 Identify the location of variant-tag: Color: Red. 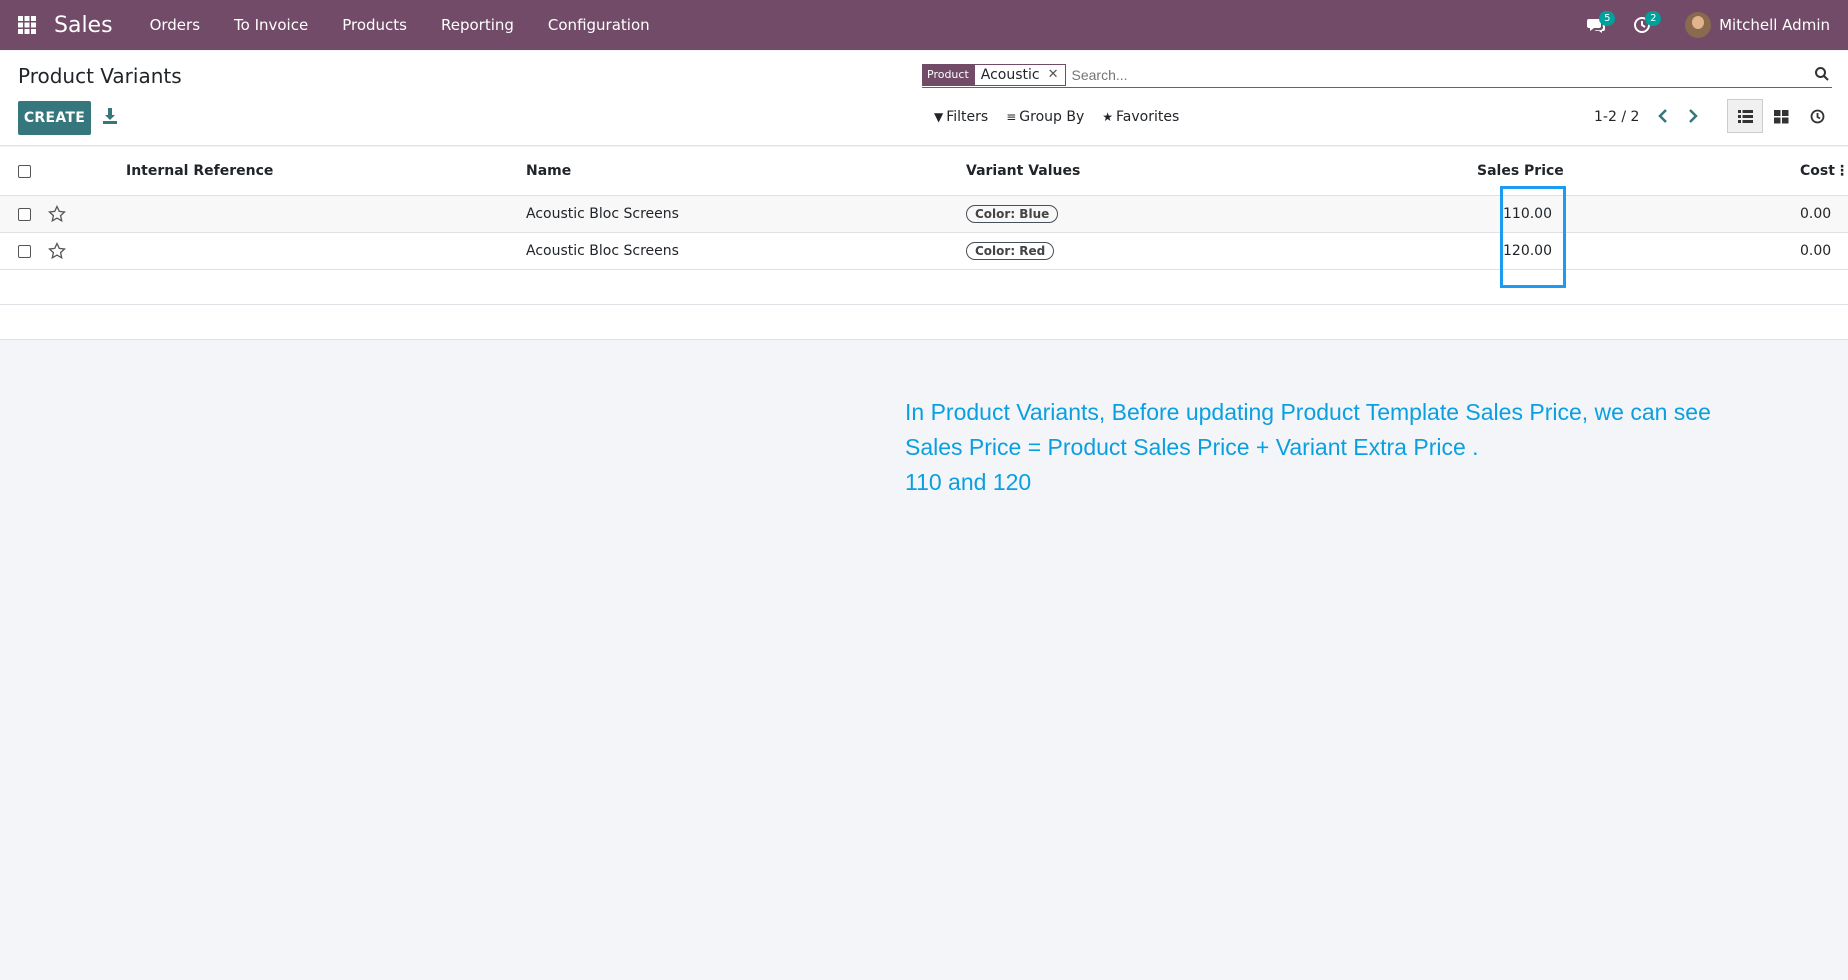
(1010, 251).